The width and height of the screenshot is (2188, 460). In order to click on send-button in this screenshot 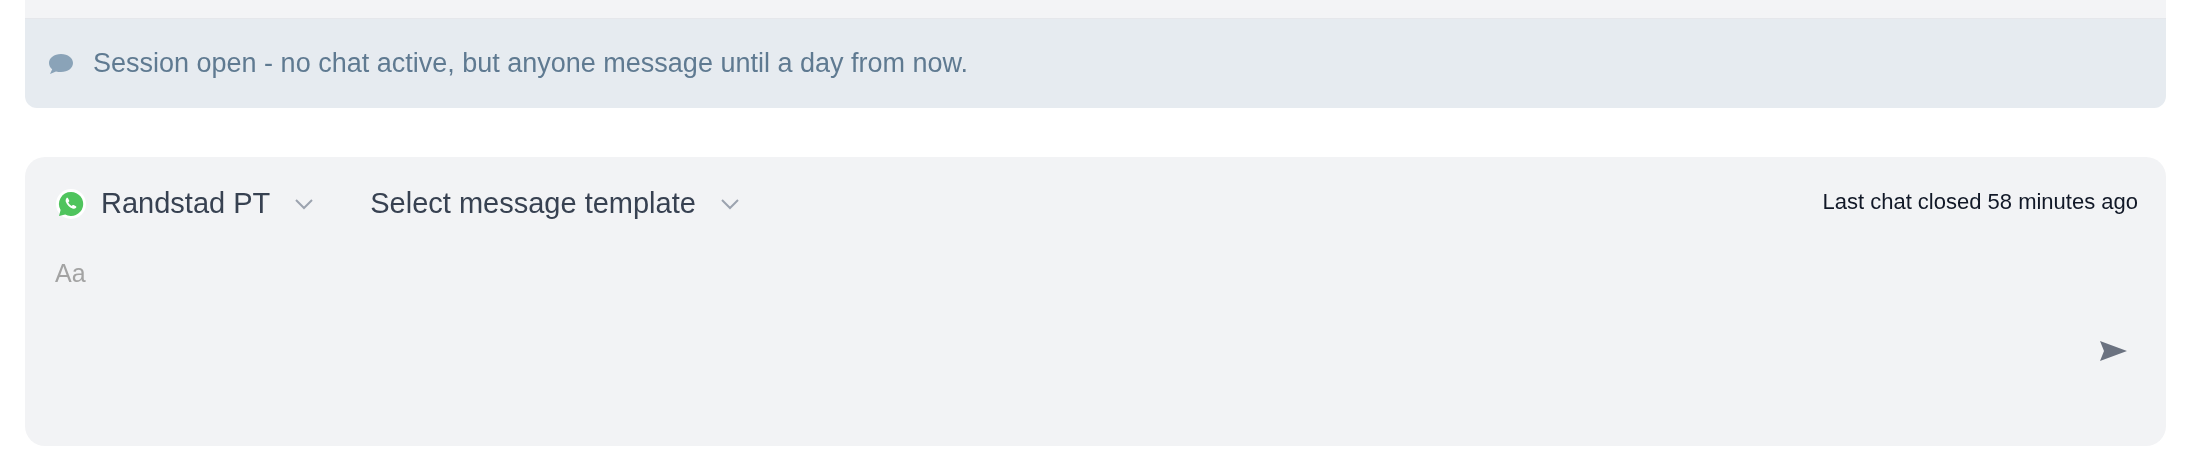, I will do `click(2113, 351)`.